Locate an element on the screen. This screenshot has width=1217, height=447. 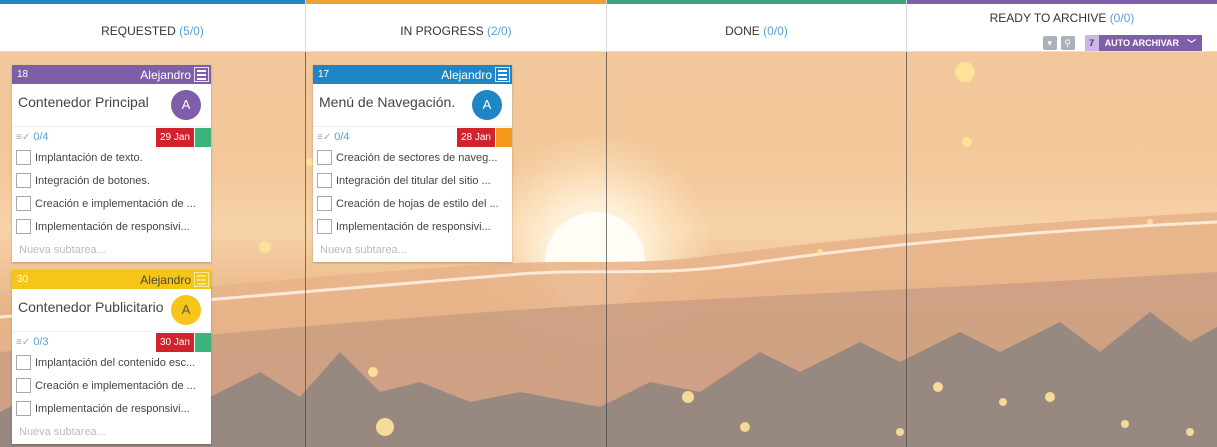
subtask-count: 0/3 is located at coordinates (41, 342).